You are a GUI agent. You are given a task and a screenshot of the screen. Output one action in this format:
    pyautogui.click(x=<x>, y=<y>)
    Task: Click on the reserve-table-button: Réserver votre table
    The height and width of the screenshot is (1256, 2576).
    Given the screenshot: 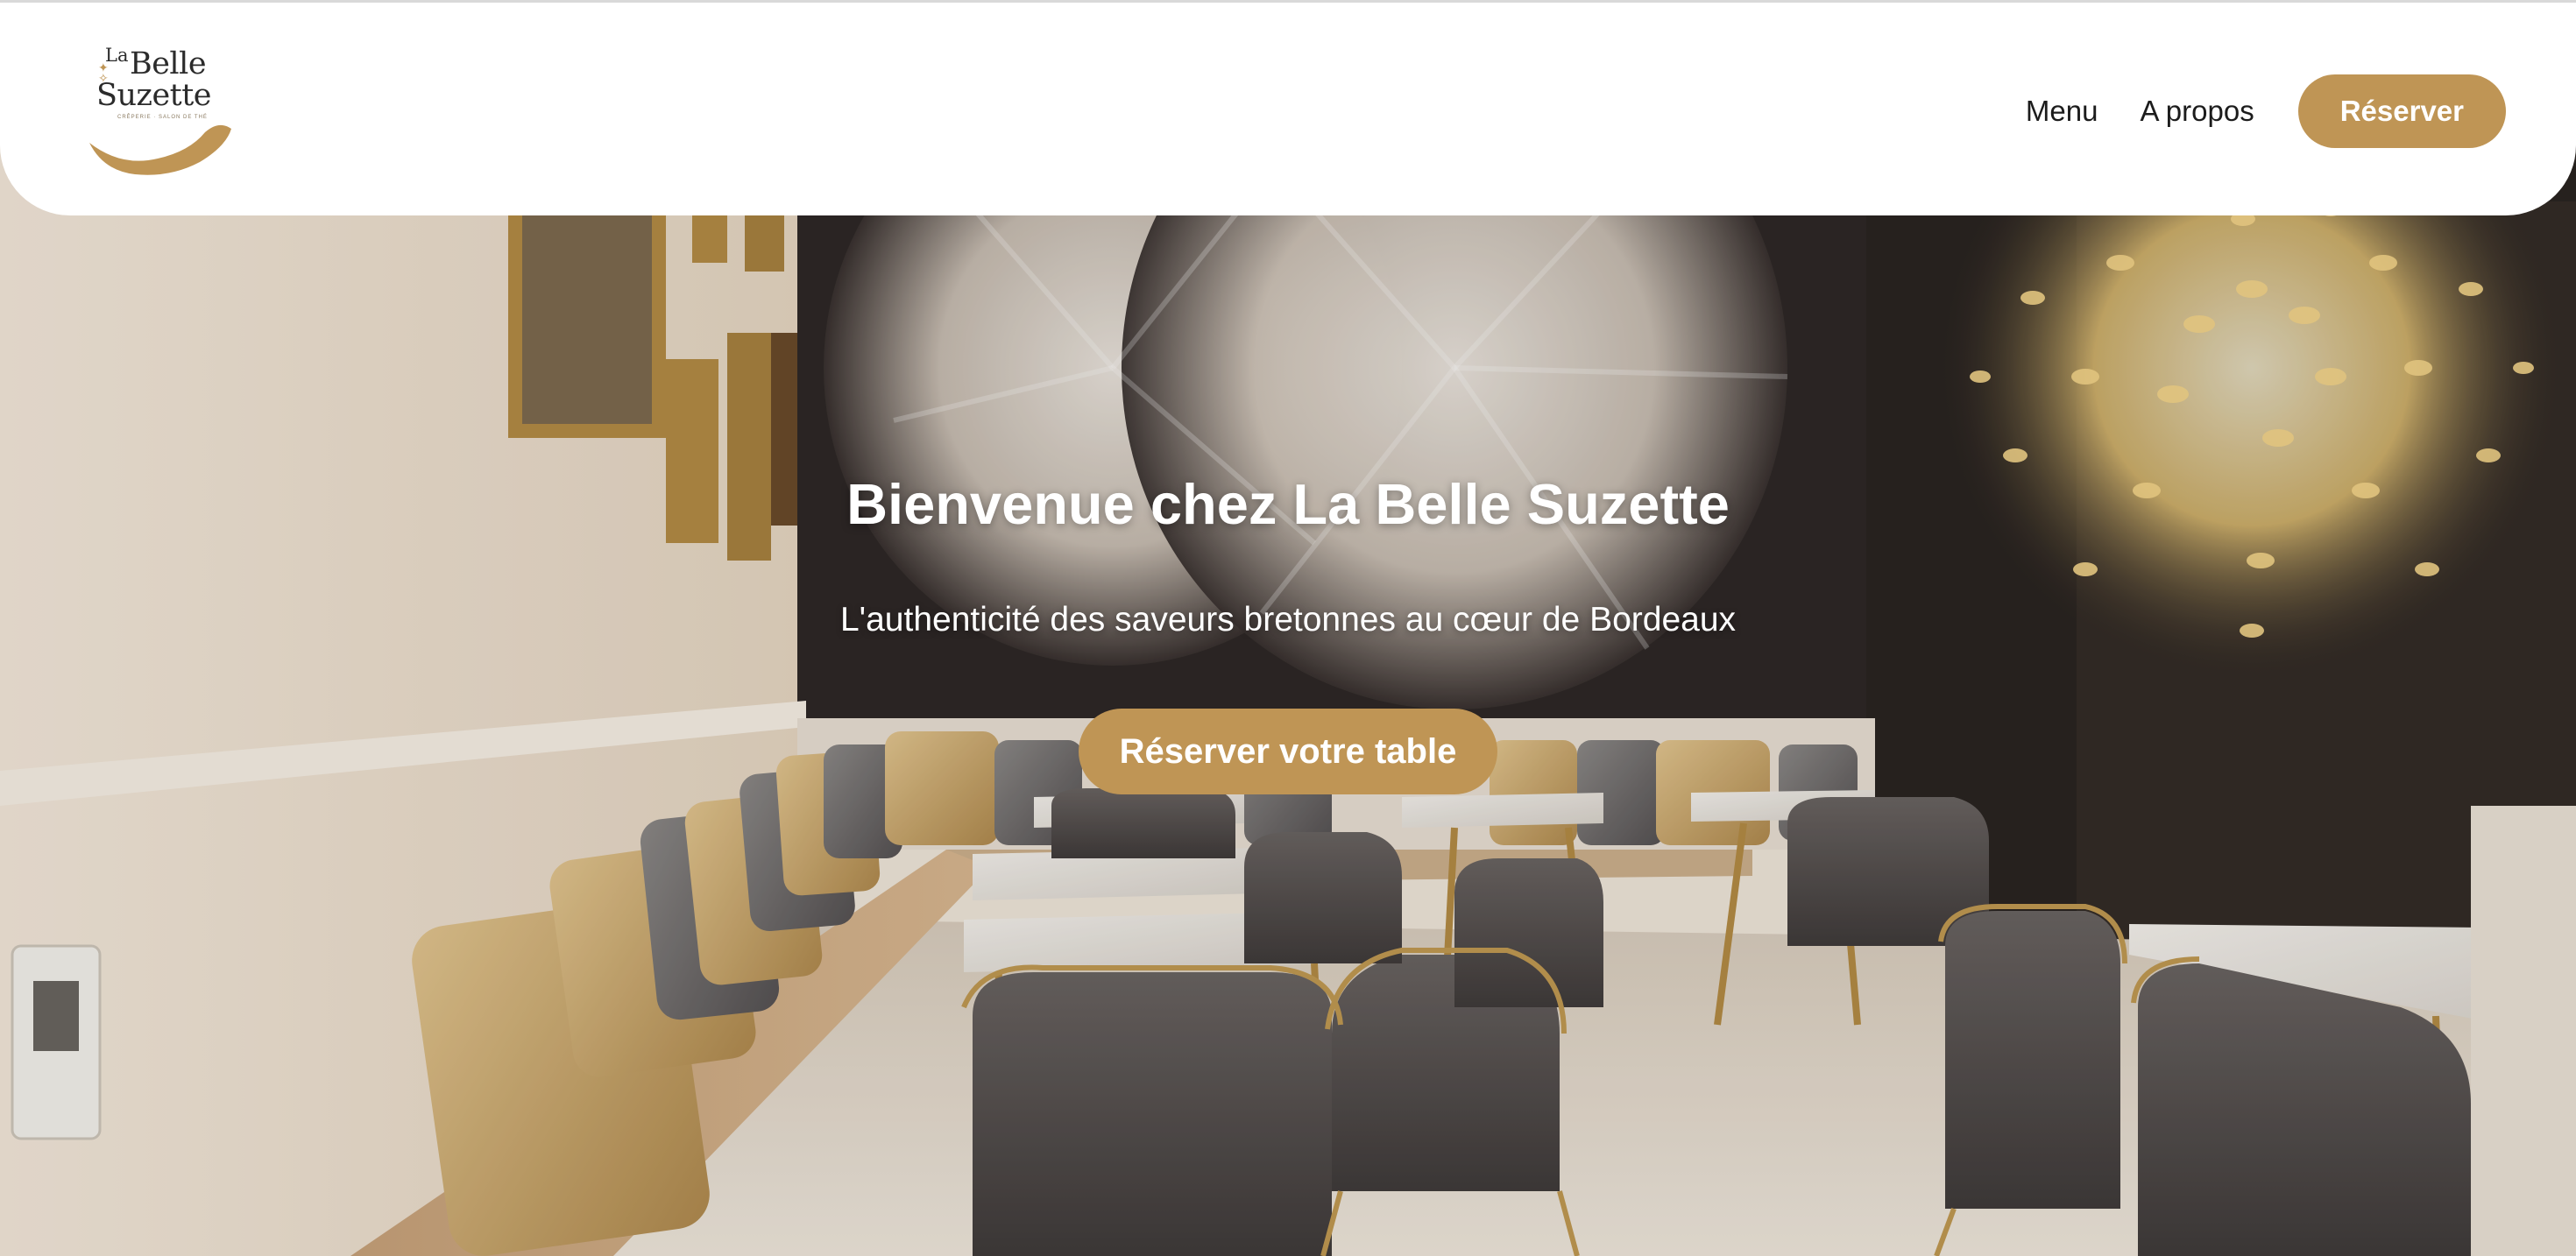 What is the action you would take?
    pyautogui.click(x=1288, y=751)
    